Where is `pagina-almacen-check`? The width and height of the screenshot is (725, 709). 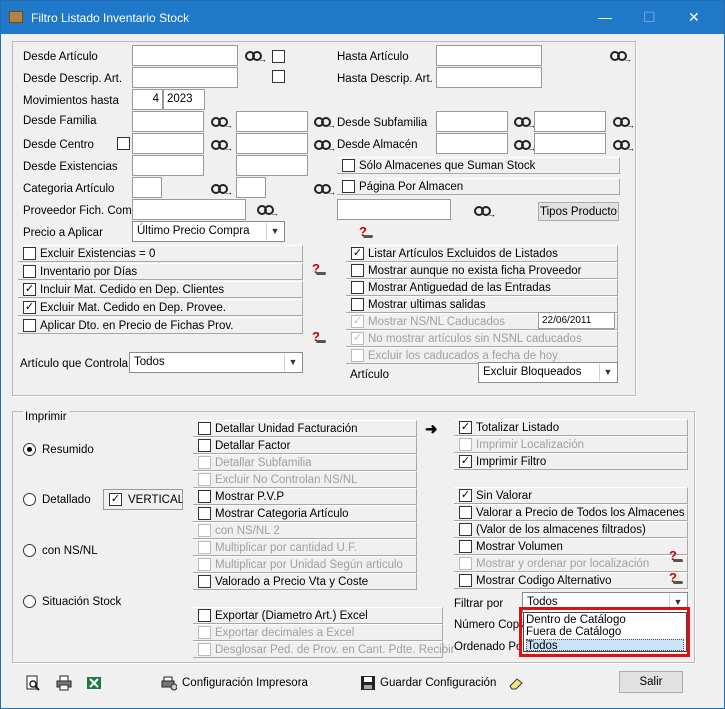 pagina-almacen-check is located at coordinates (348, 186).